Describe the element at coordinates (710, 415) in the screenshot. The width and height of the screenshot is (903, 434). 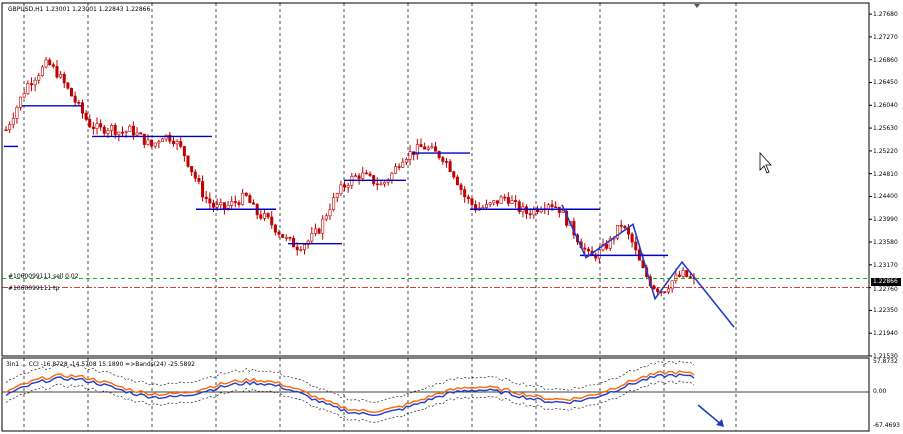
I see `indicator-arrow-shaft` at that location.